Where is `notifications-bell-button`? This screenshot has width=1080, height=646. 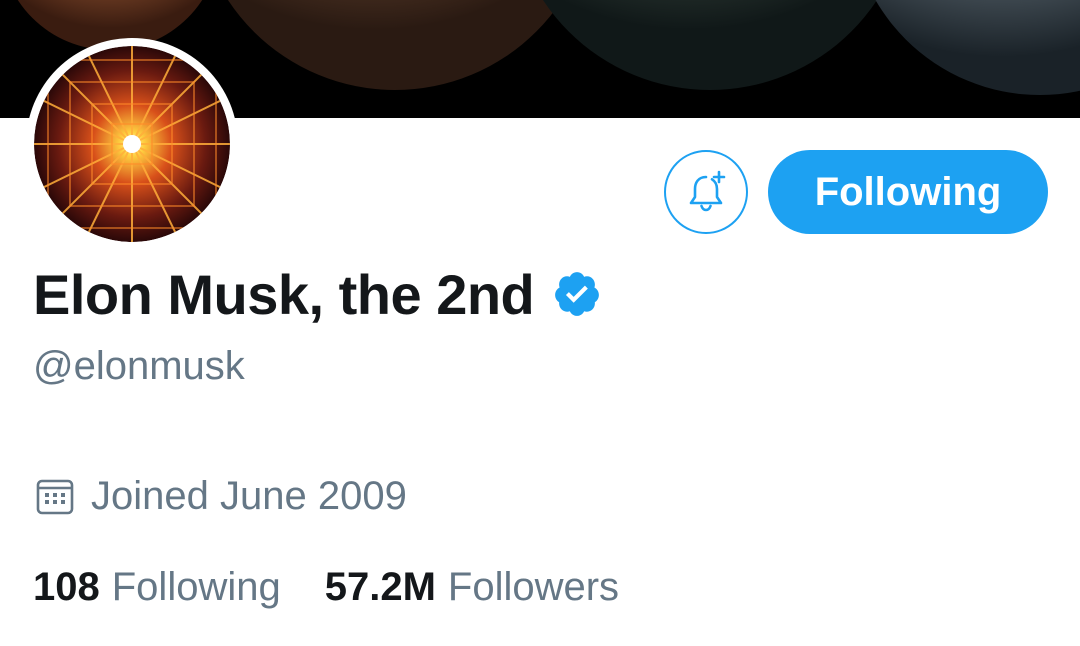 notifications-bell-button is located at coordinates (706, 192).